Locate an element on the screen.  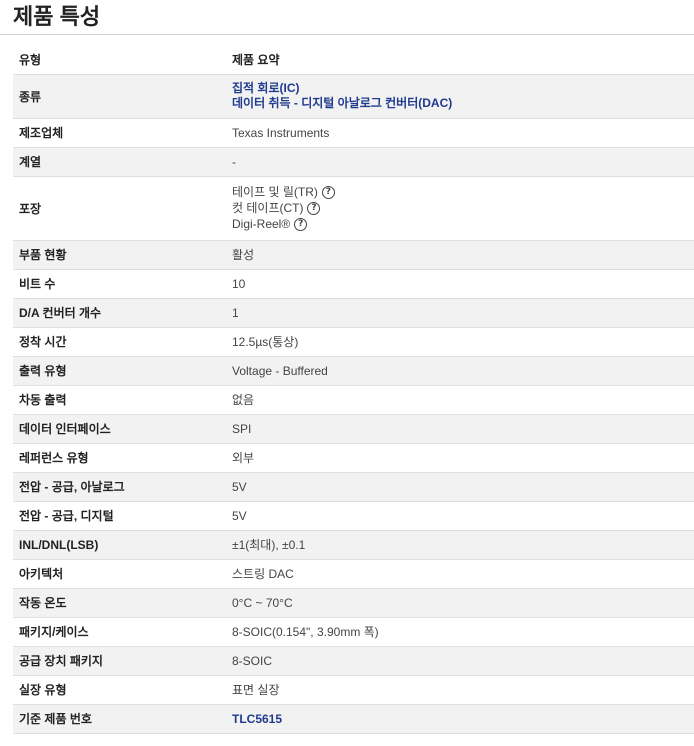
table-row: 계열 - is located at coordinates (353, 162).